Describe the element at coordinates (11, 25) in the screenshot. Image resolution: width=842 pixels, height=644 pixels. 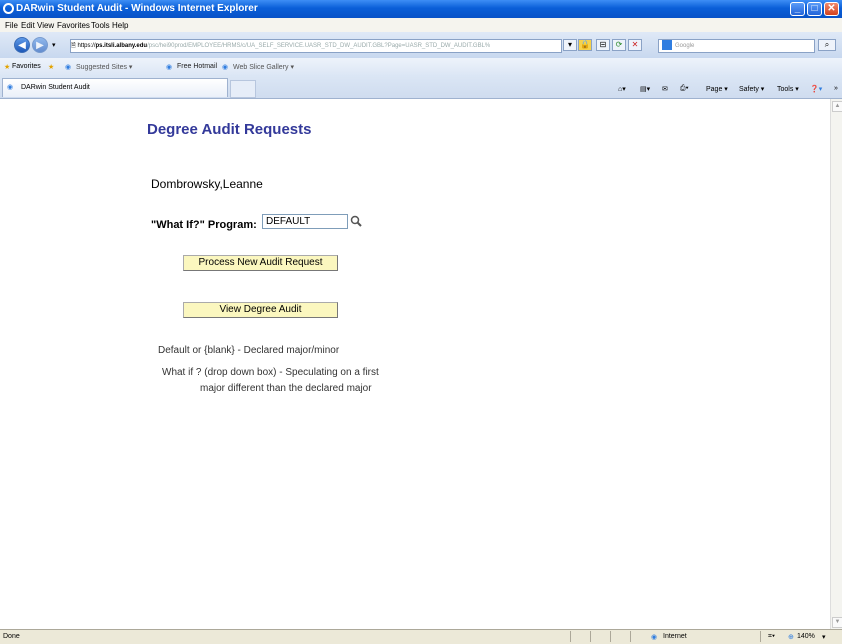
I see `menu-file: File` at that location.